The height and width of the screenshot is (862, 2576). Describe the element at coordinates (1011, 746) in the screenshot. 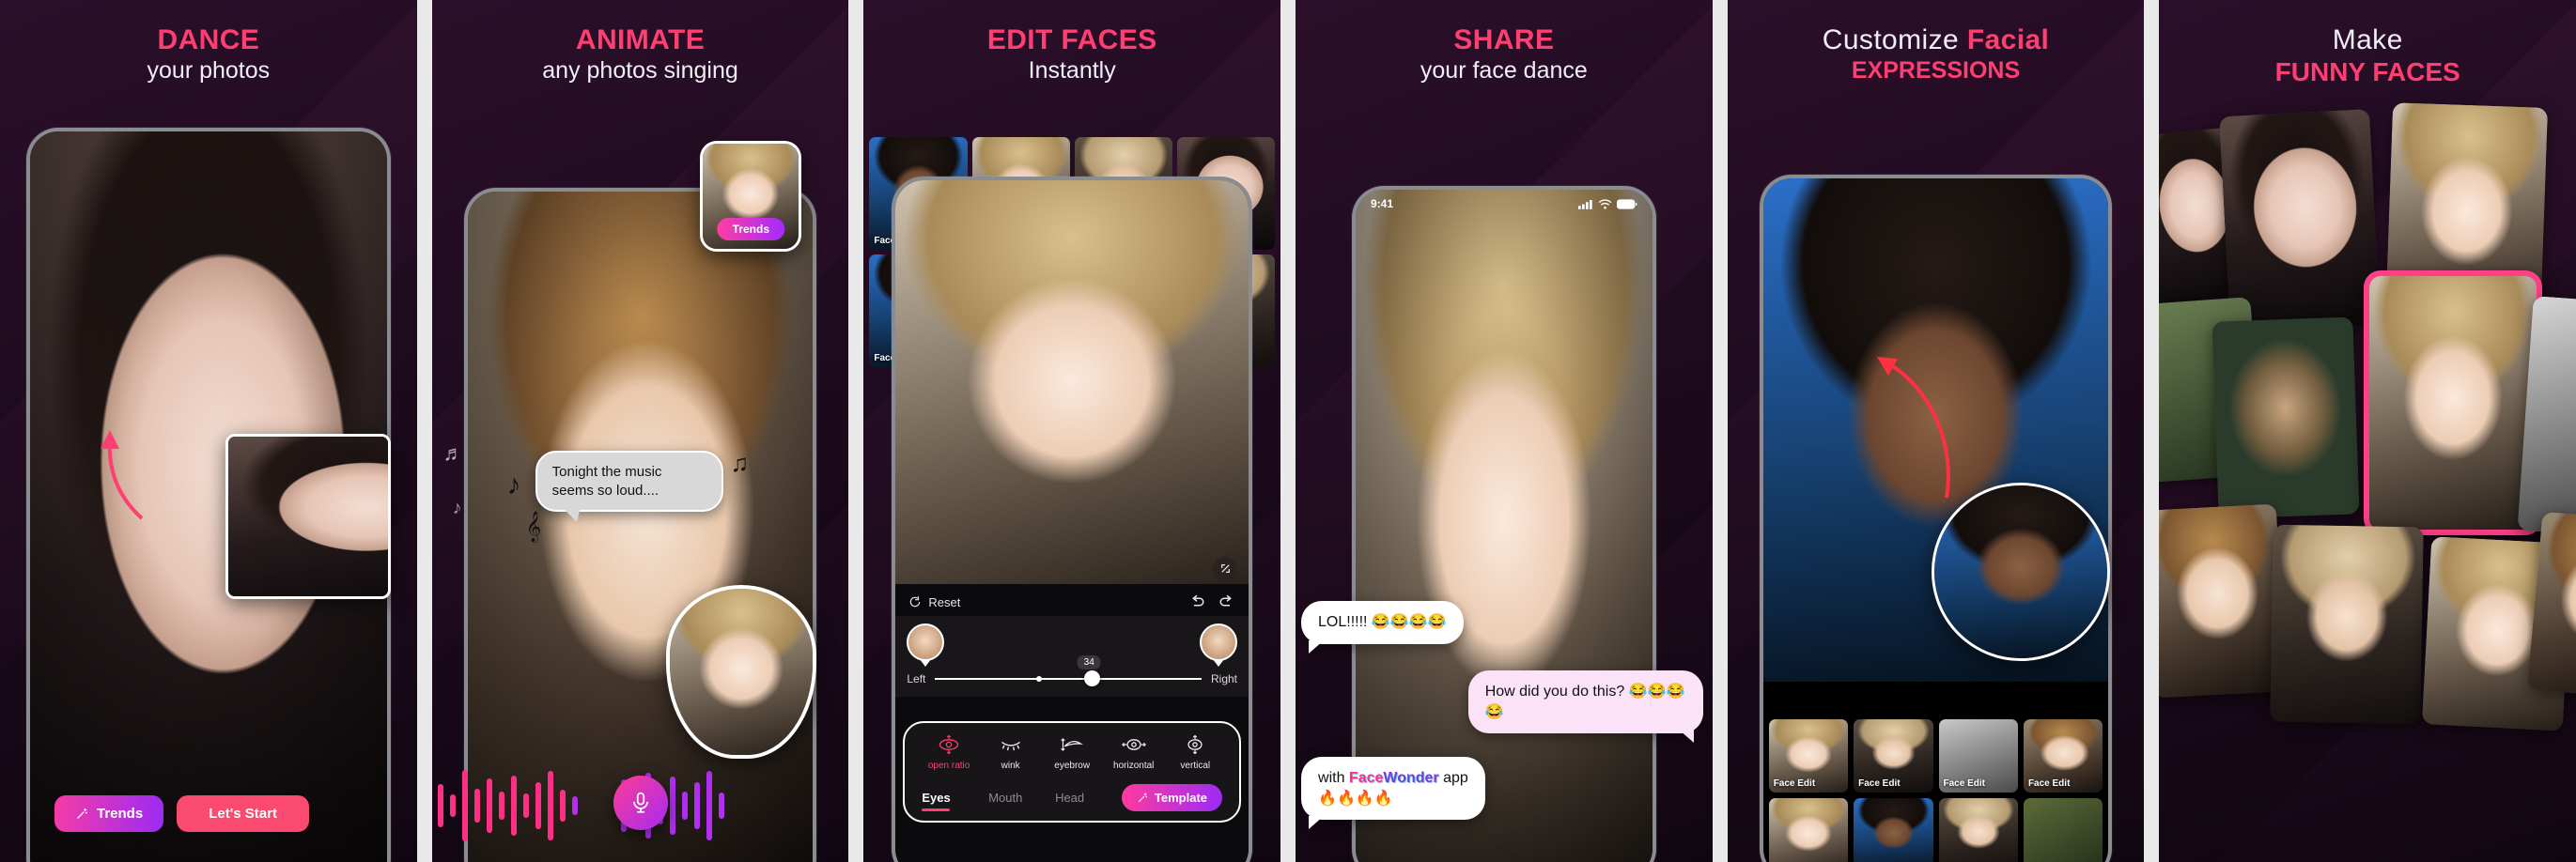

I see `eye-wink-icon` at that location.